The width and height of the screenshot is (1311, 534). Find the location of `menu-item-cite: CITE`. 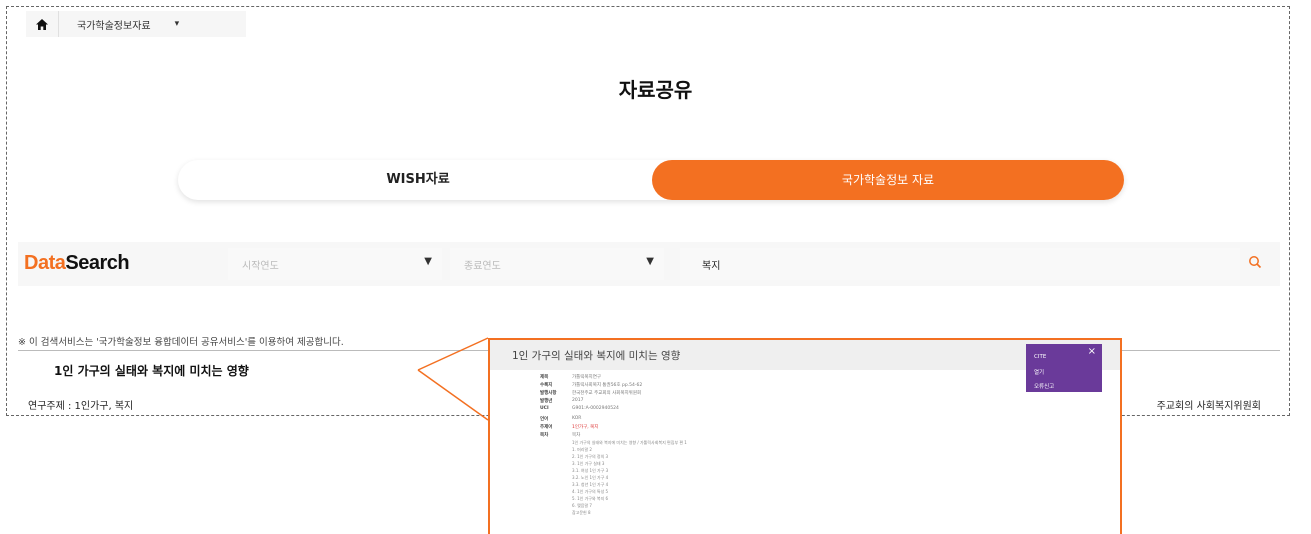

menu-item-cite: CITE is located at coordinates (1040, 357).